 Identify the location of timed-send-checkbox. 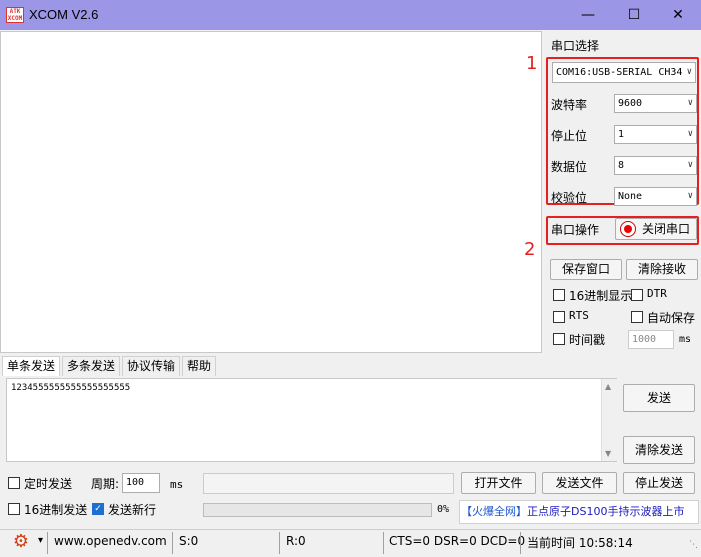
(14, 483).